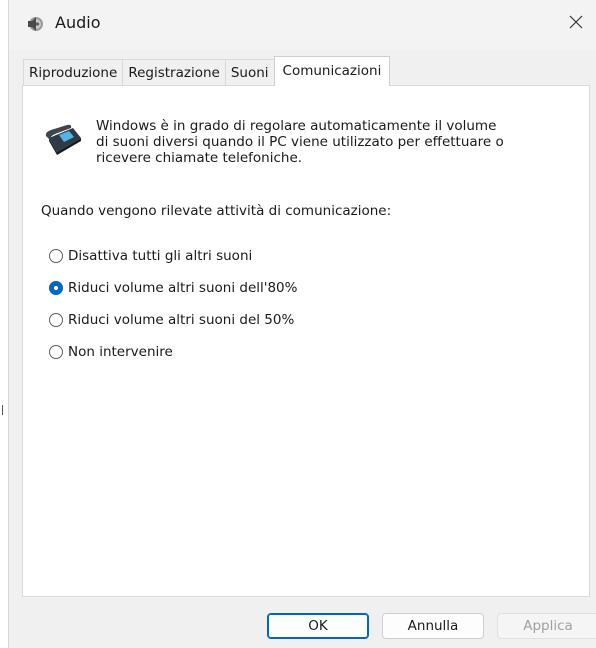 The height and width of the screenshot is (648, 596). What do you see at coordinates (73, 72) in the screenshot?
I see `tab-riproduzione: Riproduzione` at bounding box center [73, 72].